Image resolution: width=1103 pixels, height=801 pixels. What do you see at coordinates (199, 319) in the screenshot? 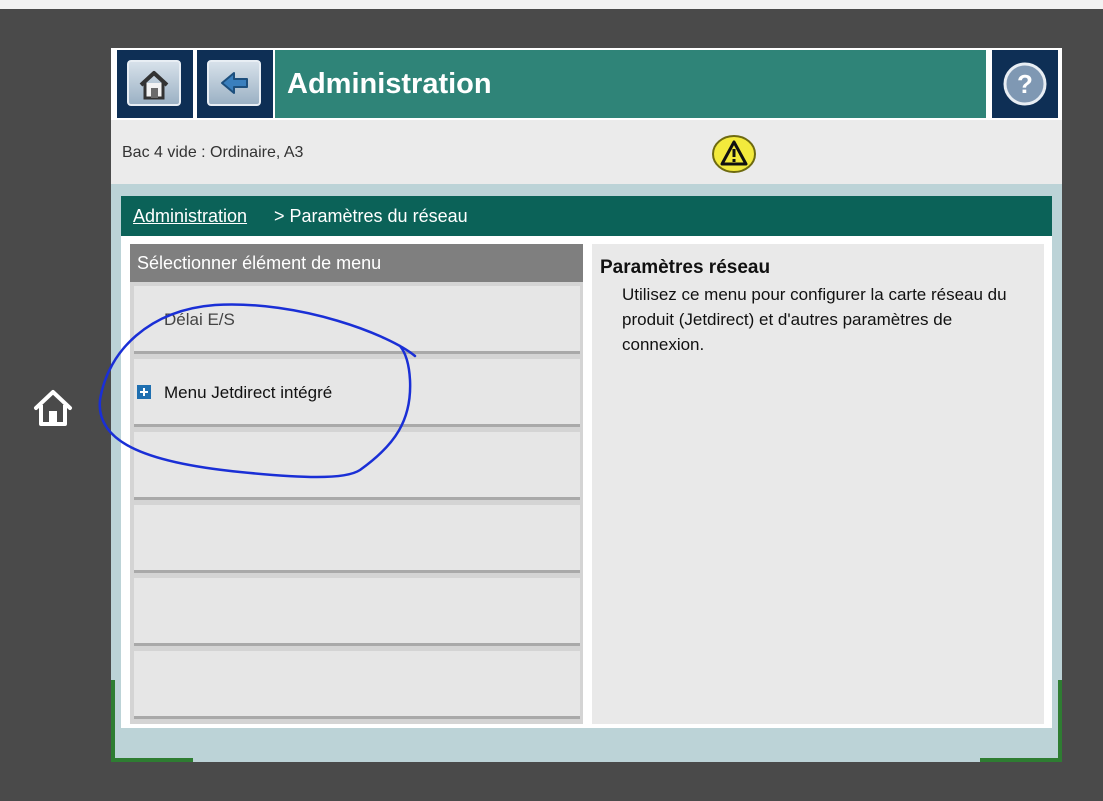
I see `menu-item-label: Délai E/S` at bounding box center [199, 319].